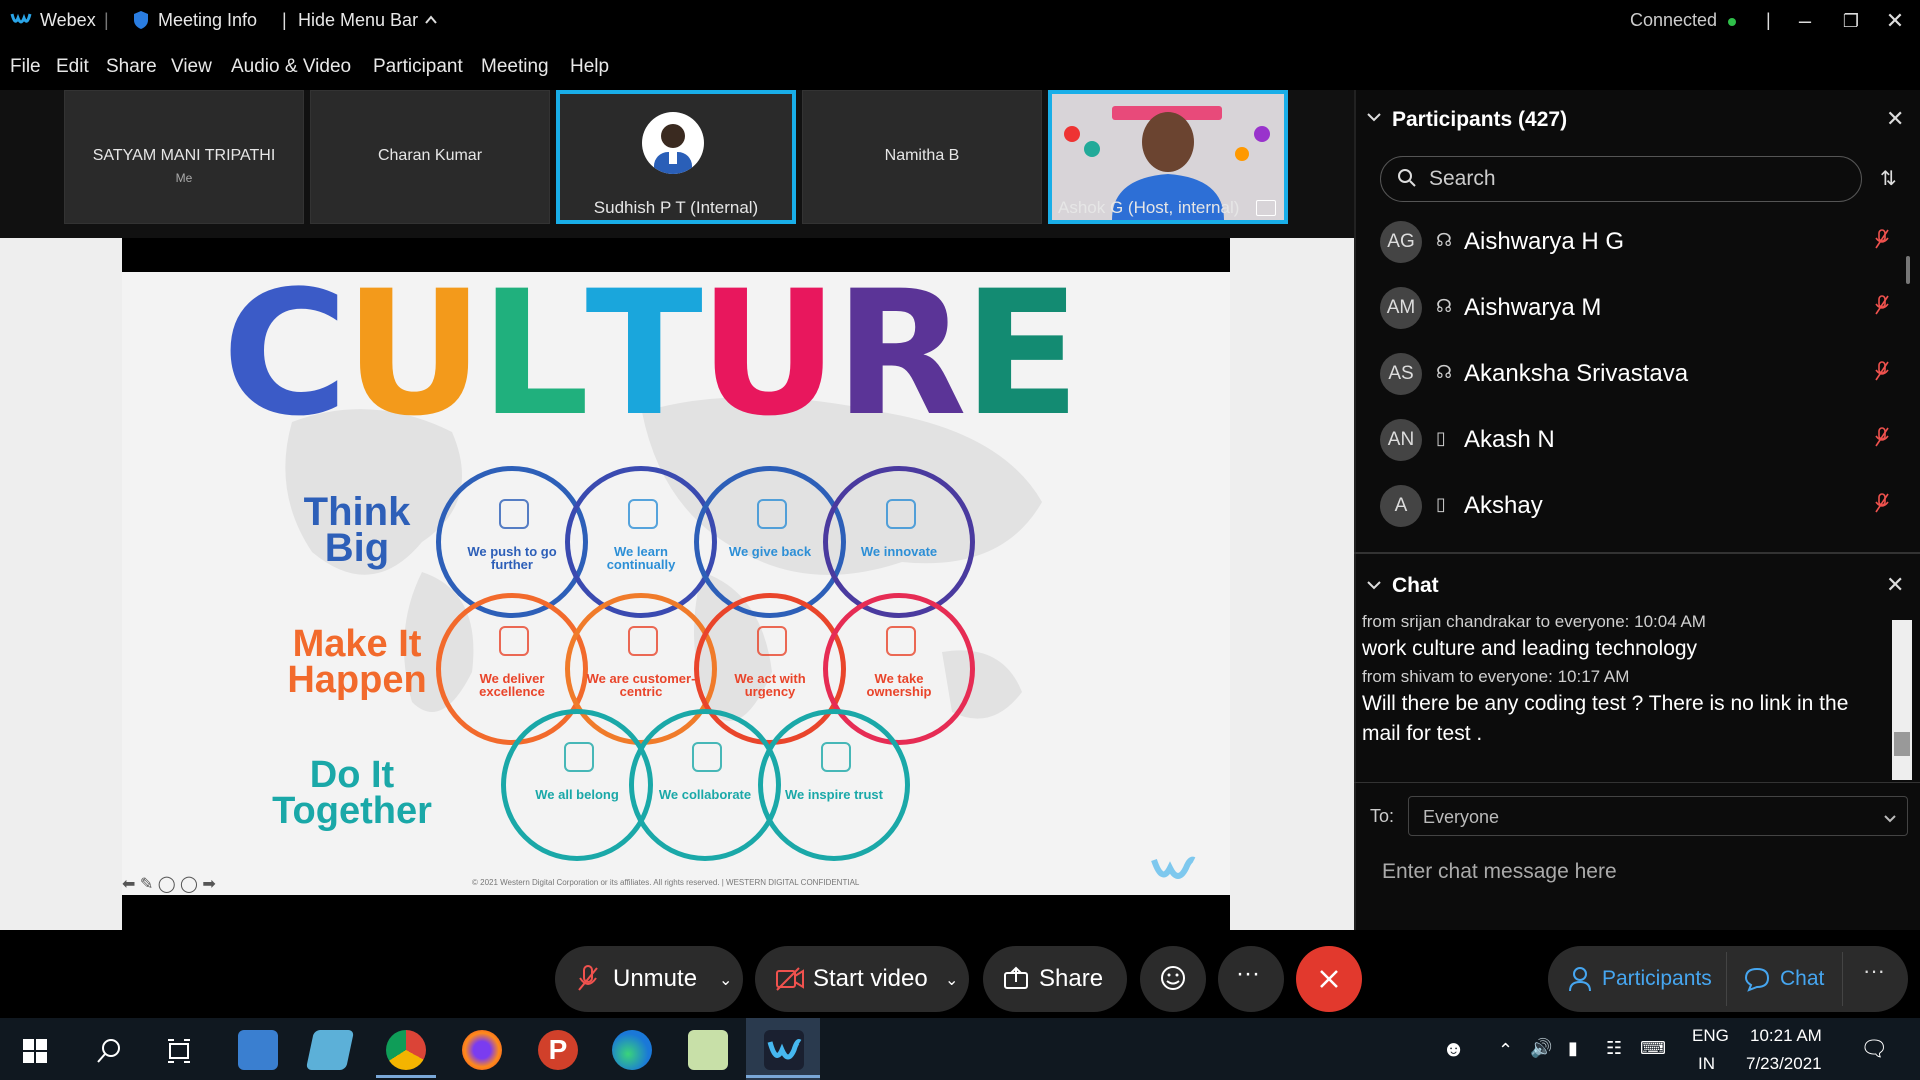  Describe the element at coordinates (131, 67) in the screenshot. I see `menu-share: Share` at that location.